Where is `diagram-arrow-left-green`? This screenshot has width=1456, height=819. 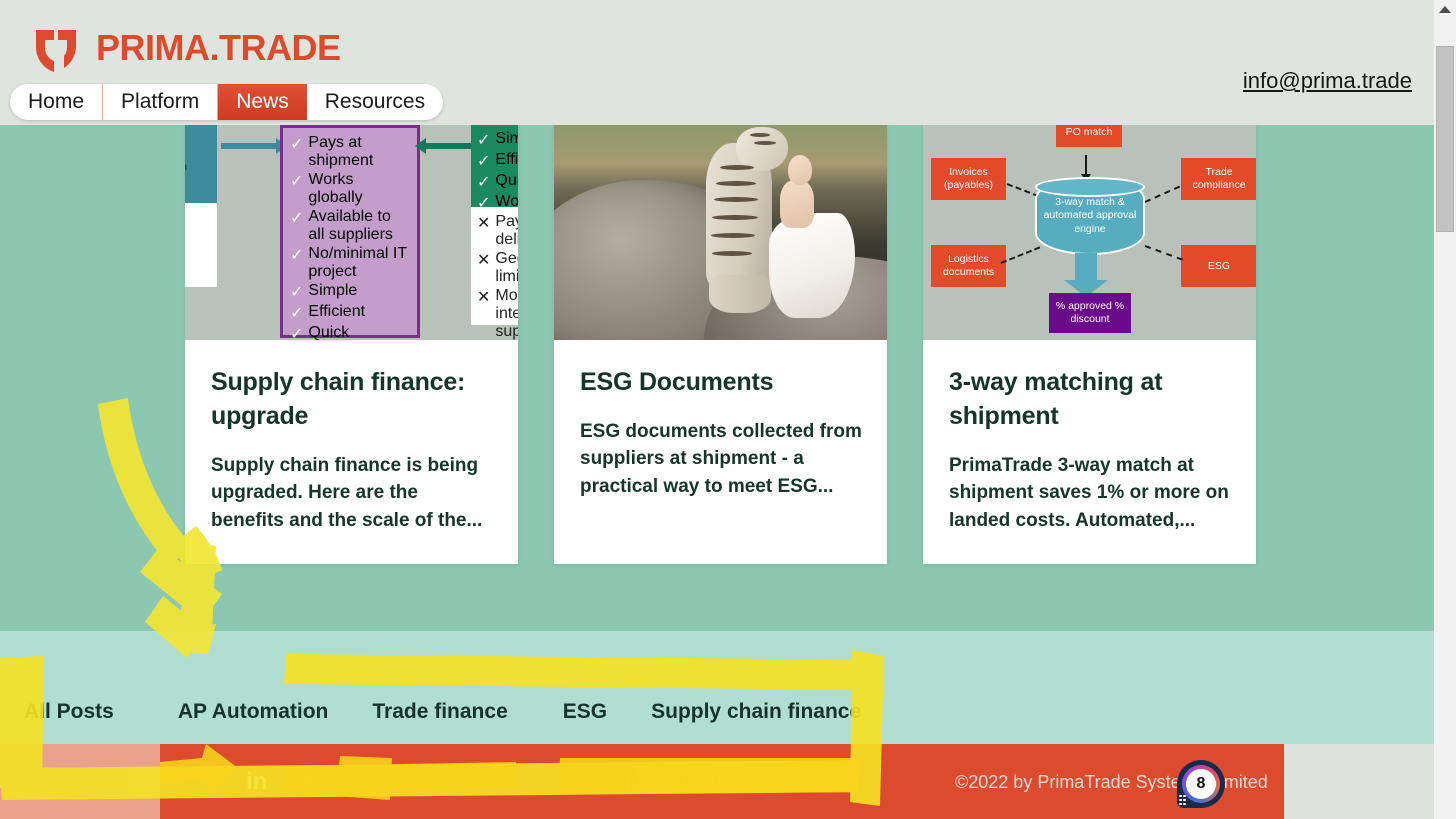 diagram-arrow-left-green is located at coordinates (443, 146).